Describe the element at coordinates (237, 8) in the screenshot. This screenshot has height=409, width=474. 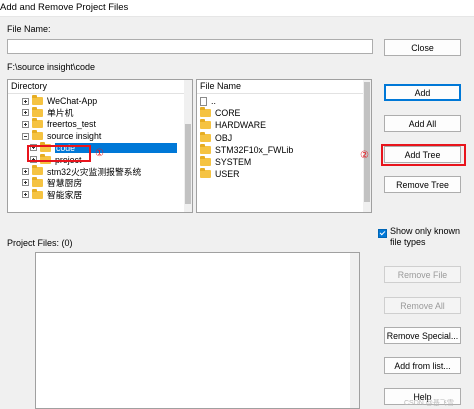
I see `window-title-bar: Add and Remove Project Files` at that location.